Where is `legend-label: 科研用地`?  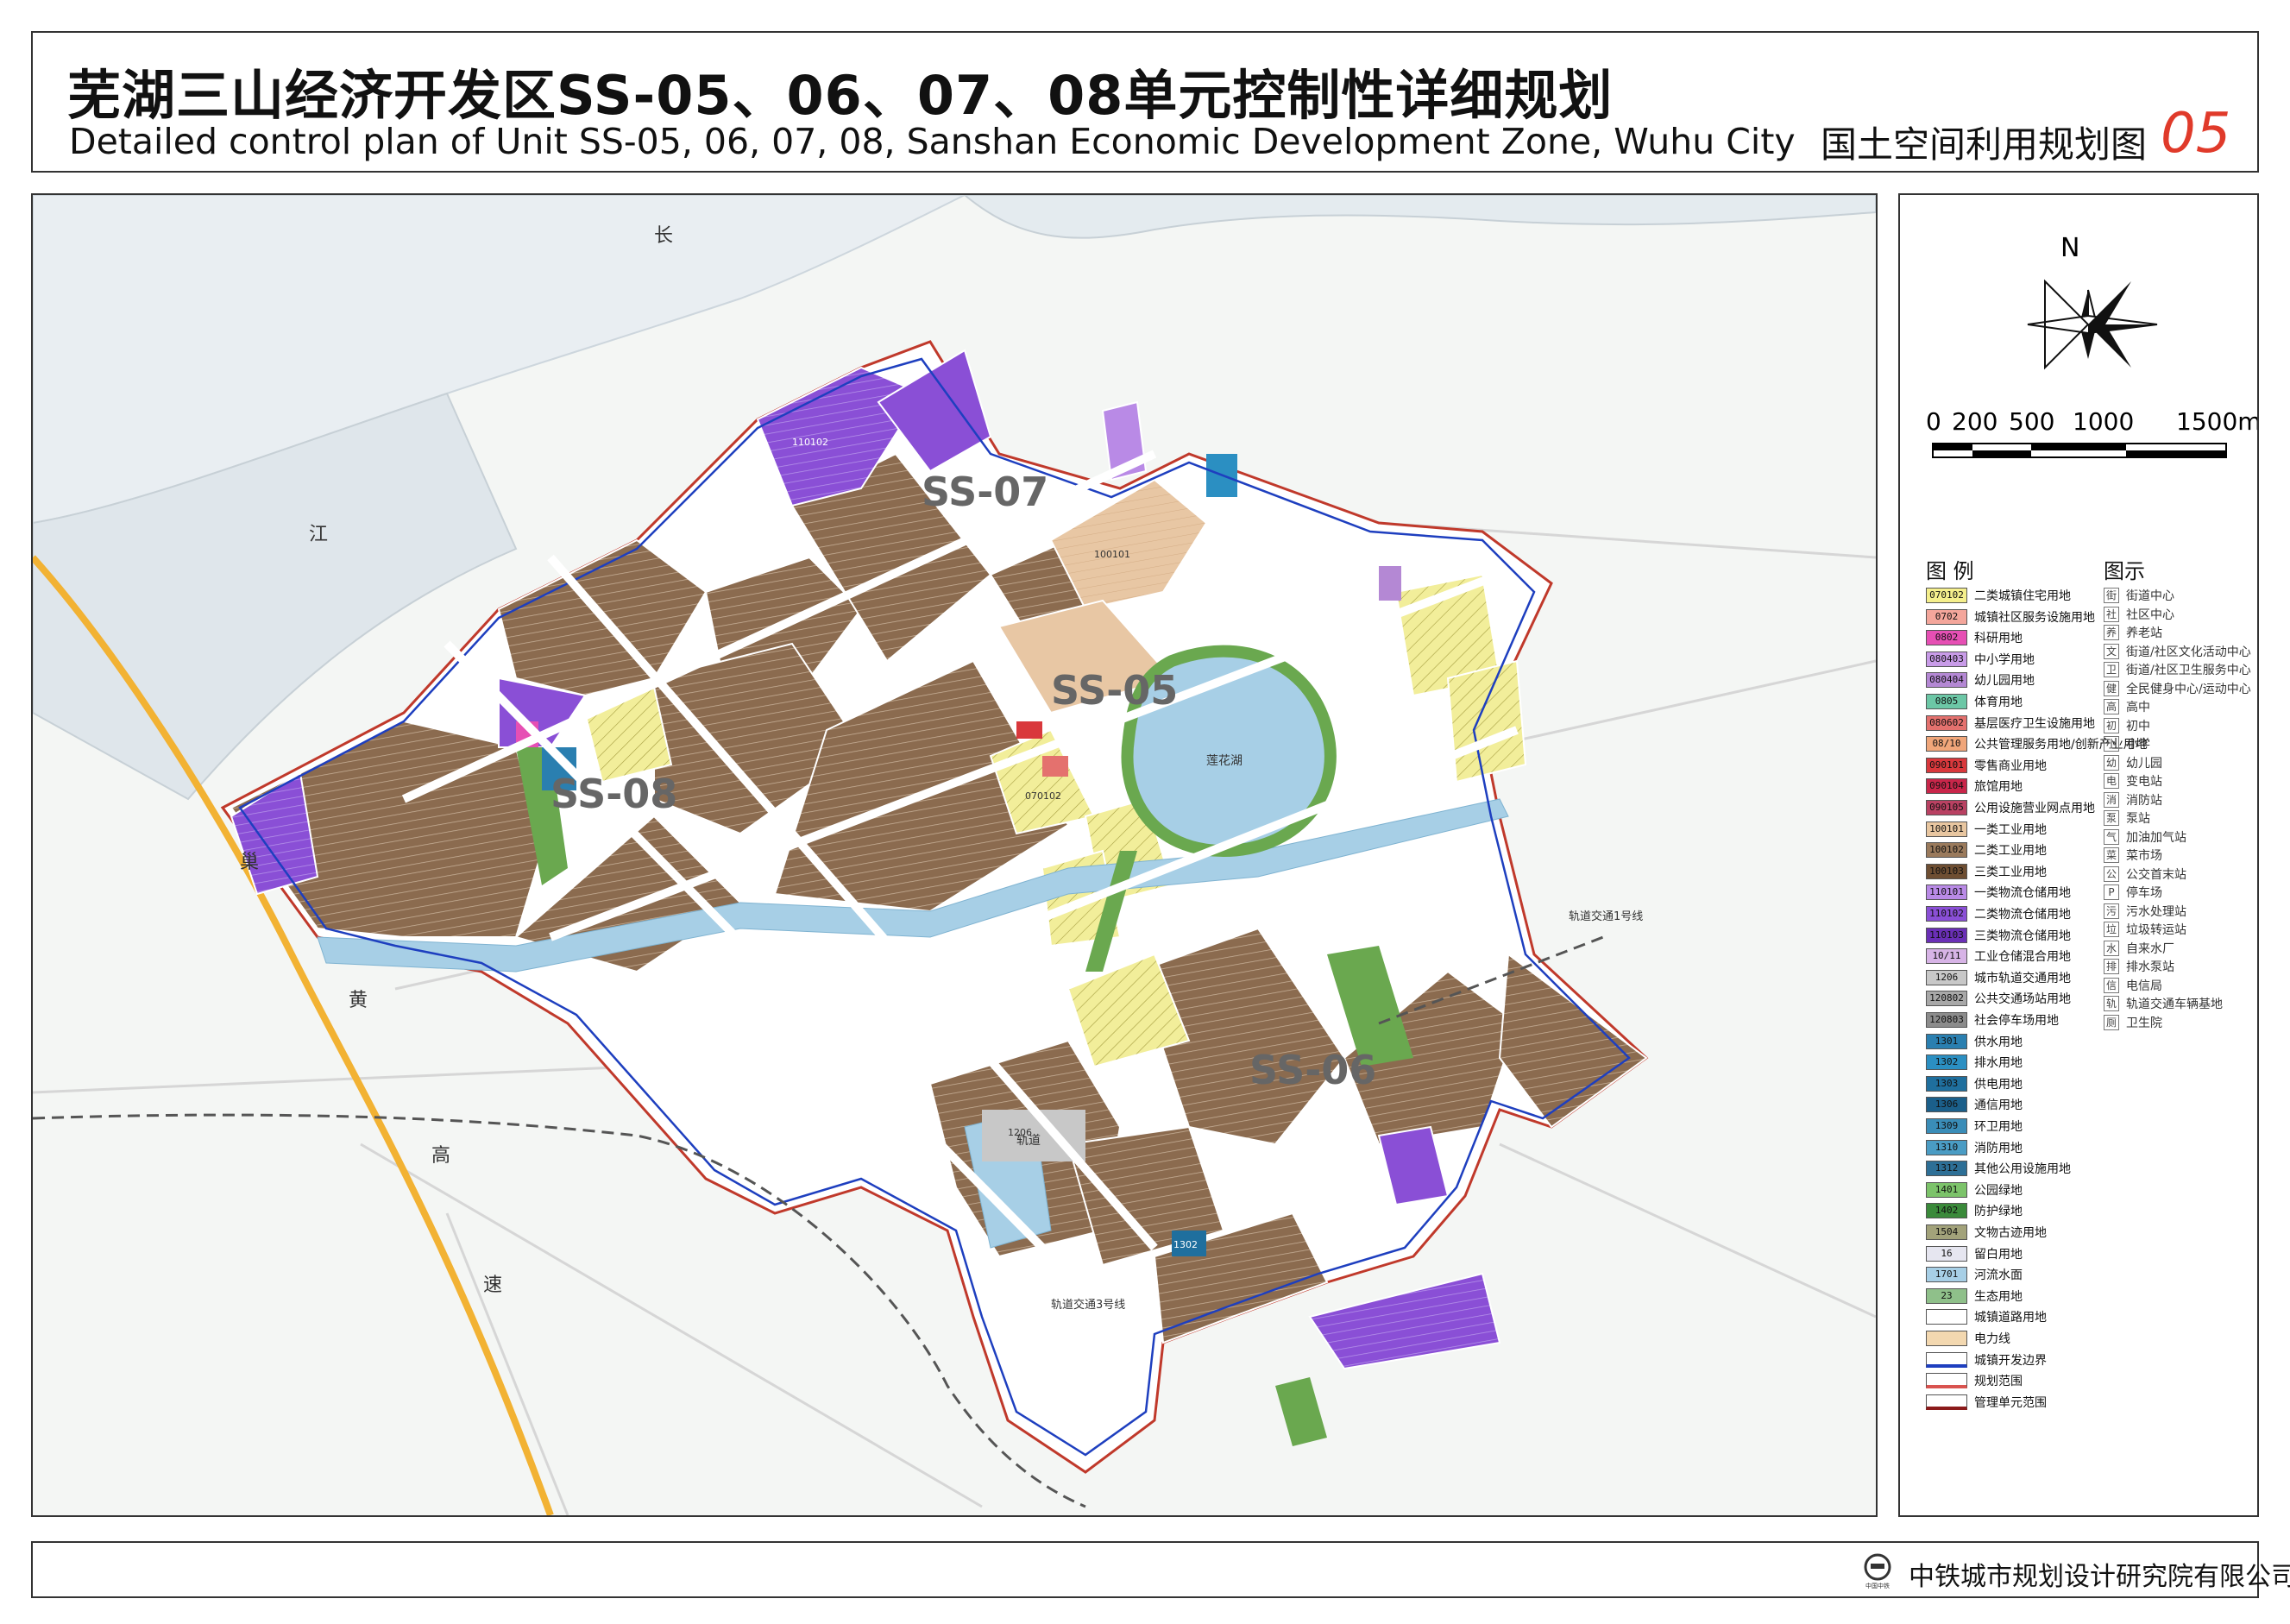 legend-label: 科研用地 is located at coordinates (1999, 639).